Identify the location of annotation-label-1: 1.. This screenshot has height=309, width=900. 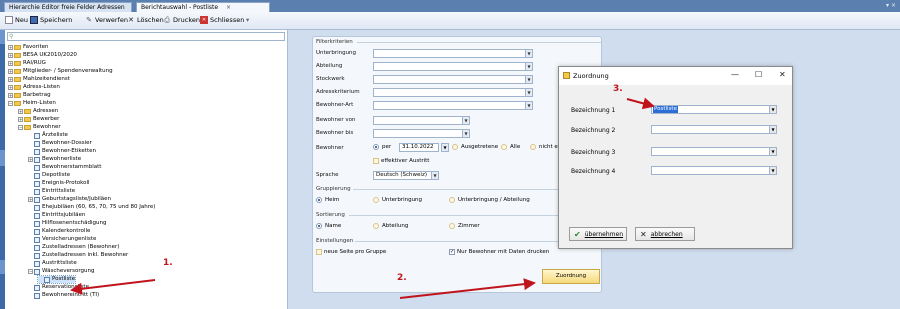
(168, 263).